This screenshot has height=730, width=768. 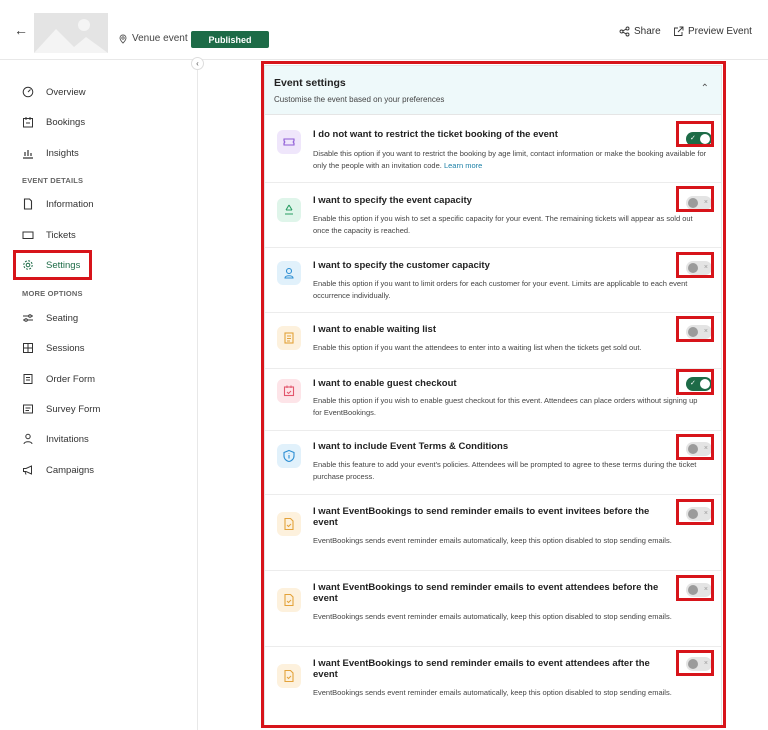 What do you see at coordinates (374, 329) in the screenshot?
I see `option-title: I want to enable waiting list` at bounding box center [374, 329].